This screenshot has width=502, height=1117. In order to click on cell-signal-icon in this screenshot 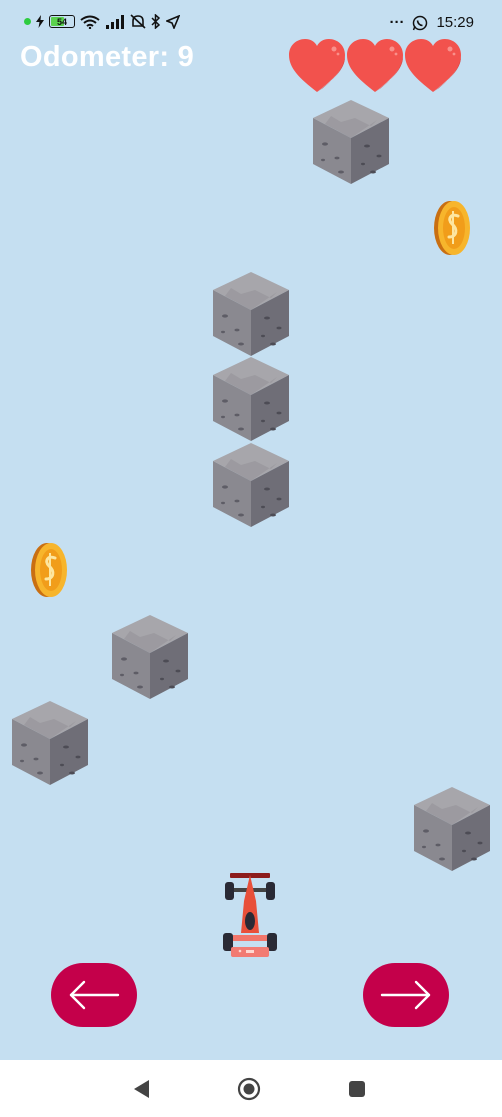, I will do `click(115, 21)`.